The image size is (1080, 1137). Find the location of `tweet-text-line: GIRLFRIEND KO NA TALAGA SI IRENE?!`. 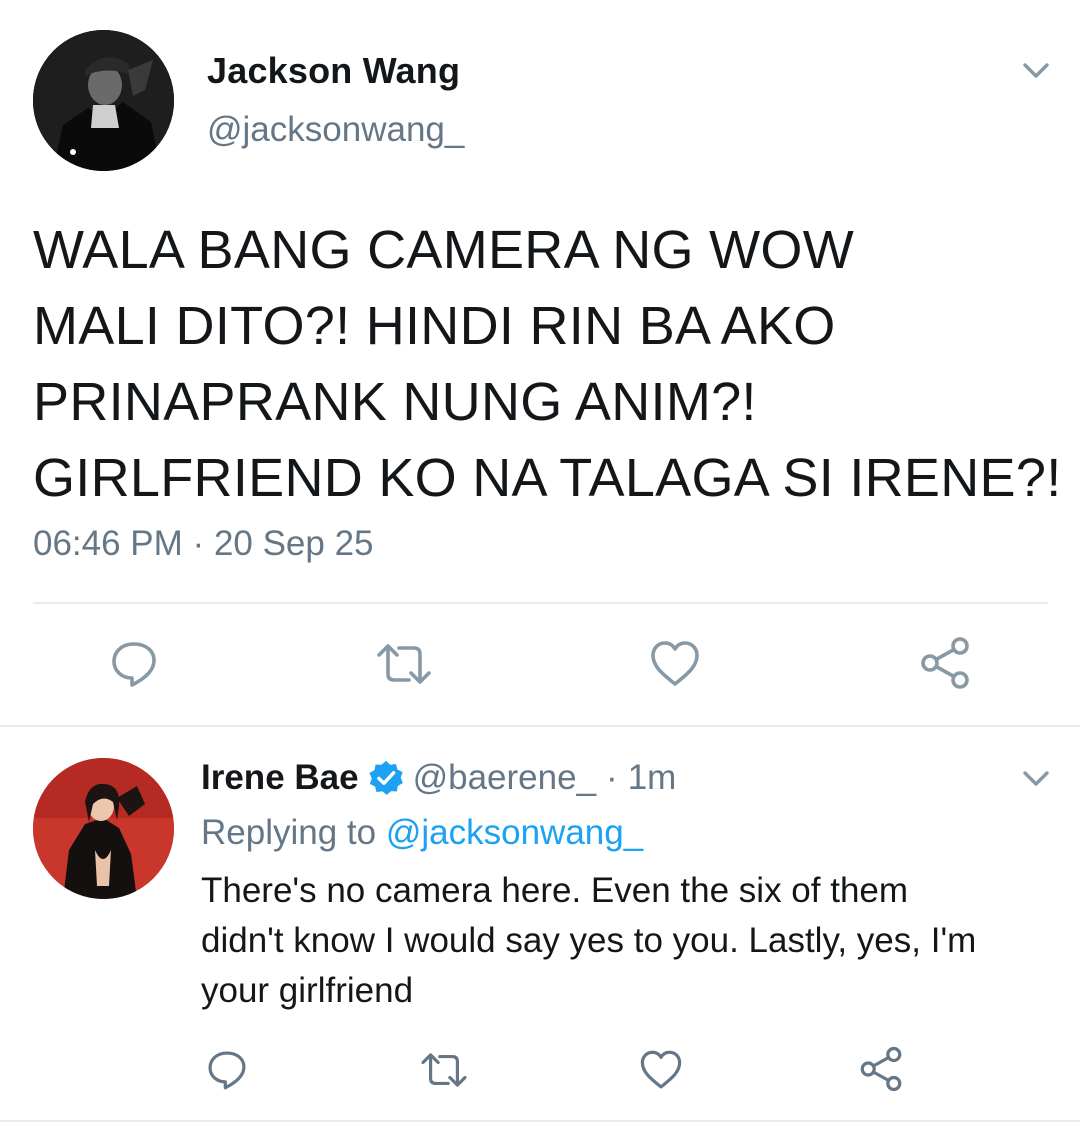

tweet-text-line: GIRLFRIEND KO NA TALAGA SI IRENE?! is located at coordinates (547, 478).